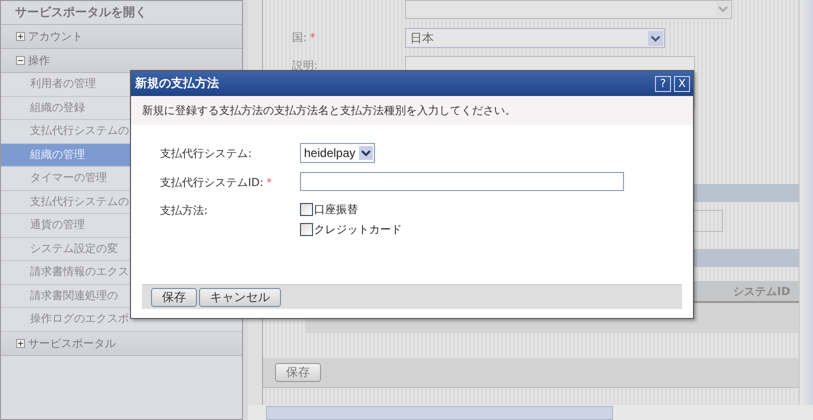 Image resolution: width=813 pixels, height=420 pixels. I want to click on group-label: サービスポータル, so click(72, 343).